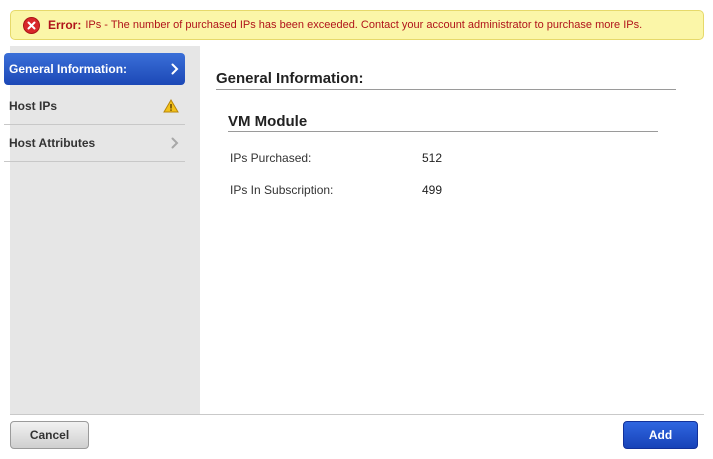 The image size is (713, 459). I want to click on page-title: General Information:, so click(290, 78).